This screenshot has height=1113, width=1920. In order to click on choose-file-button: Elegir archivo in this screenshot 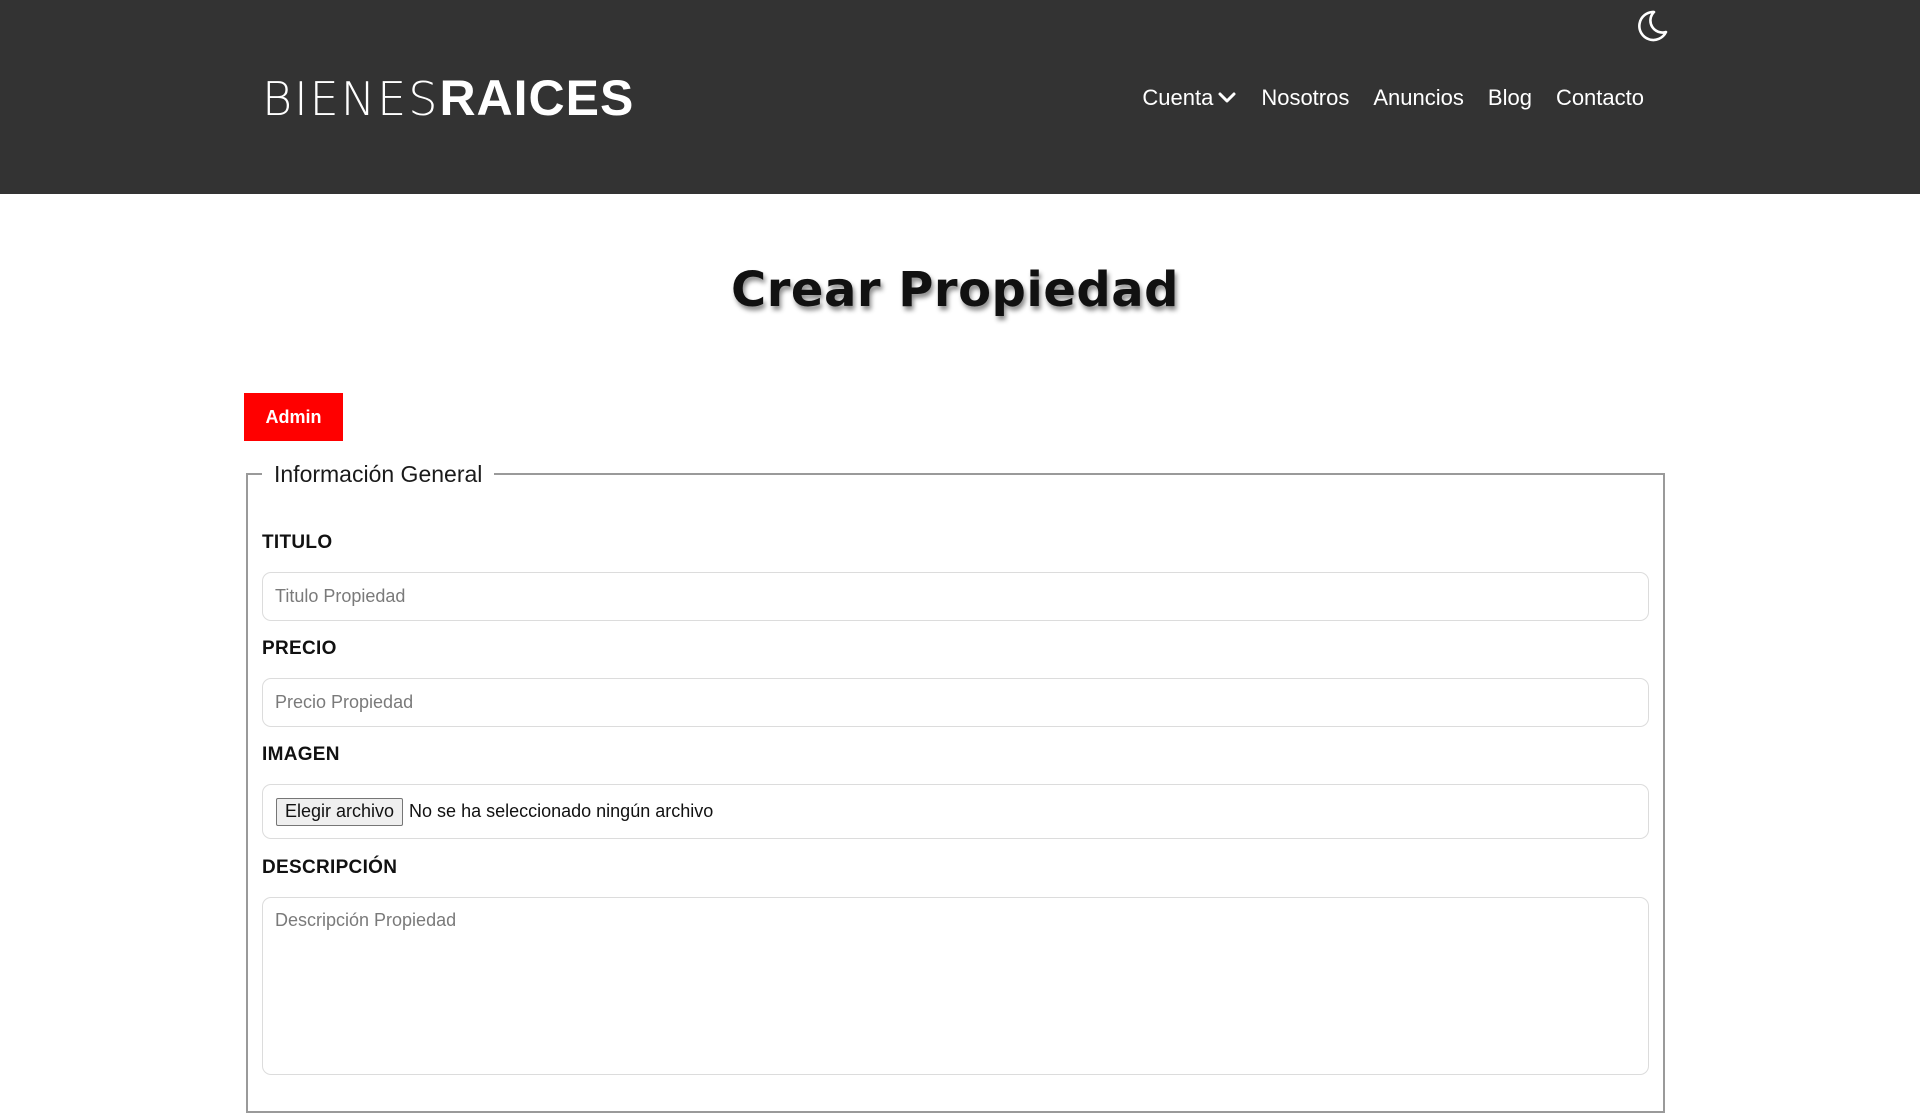, I will do `click(340, 811)`.